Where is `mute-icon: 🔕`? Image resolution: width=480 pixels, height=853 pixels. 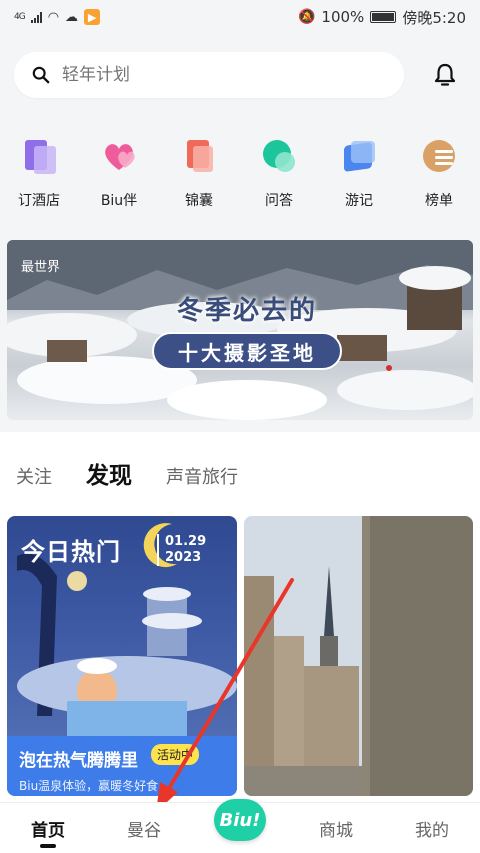
mute-icon: 🔕 is located at coordinates (306, 17).